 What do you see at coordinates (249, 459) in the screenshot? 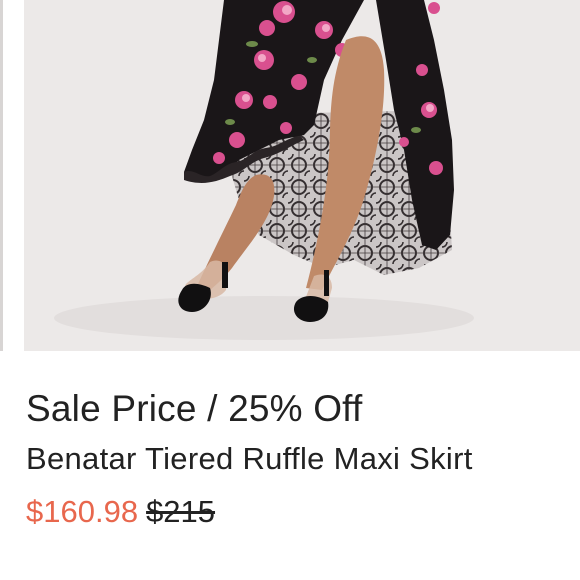
I see `product-title: Benatar Tiered Ruffle Maxi Skirt` at bounding box center [249, 459].